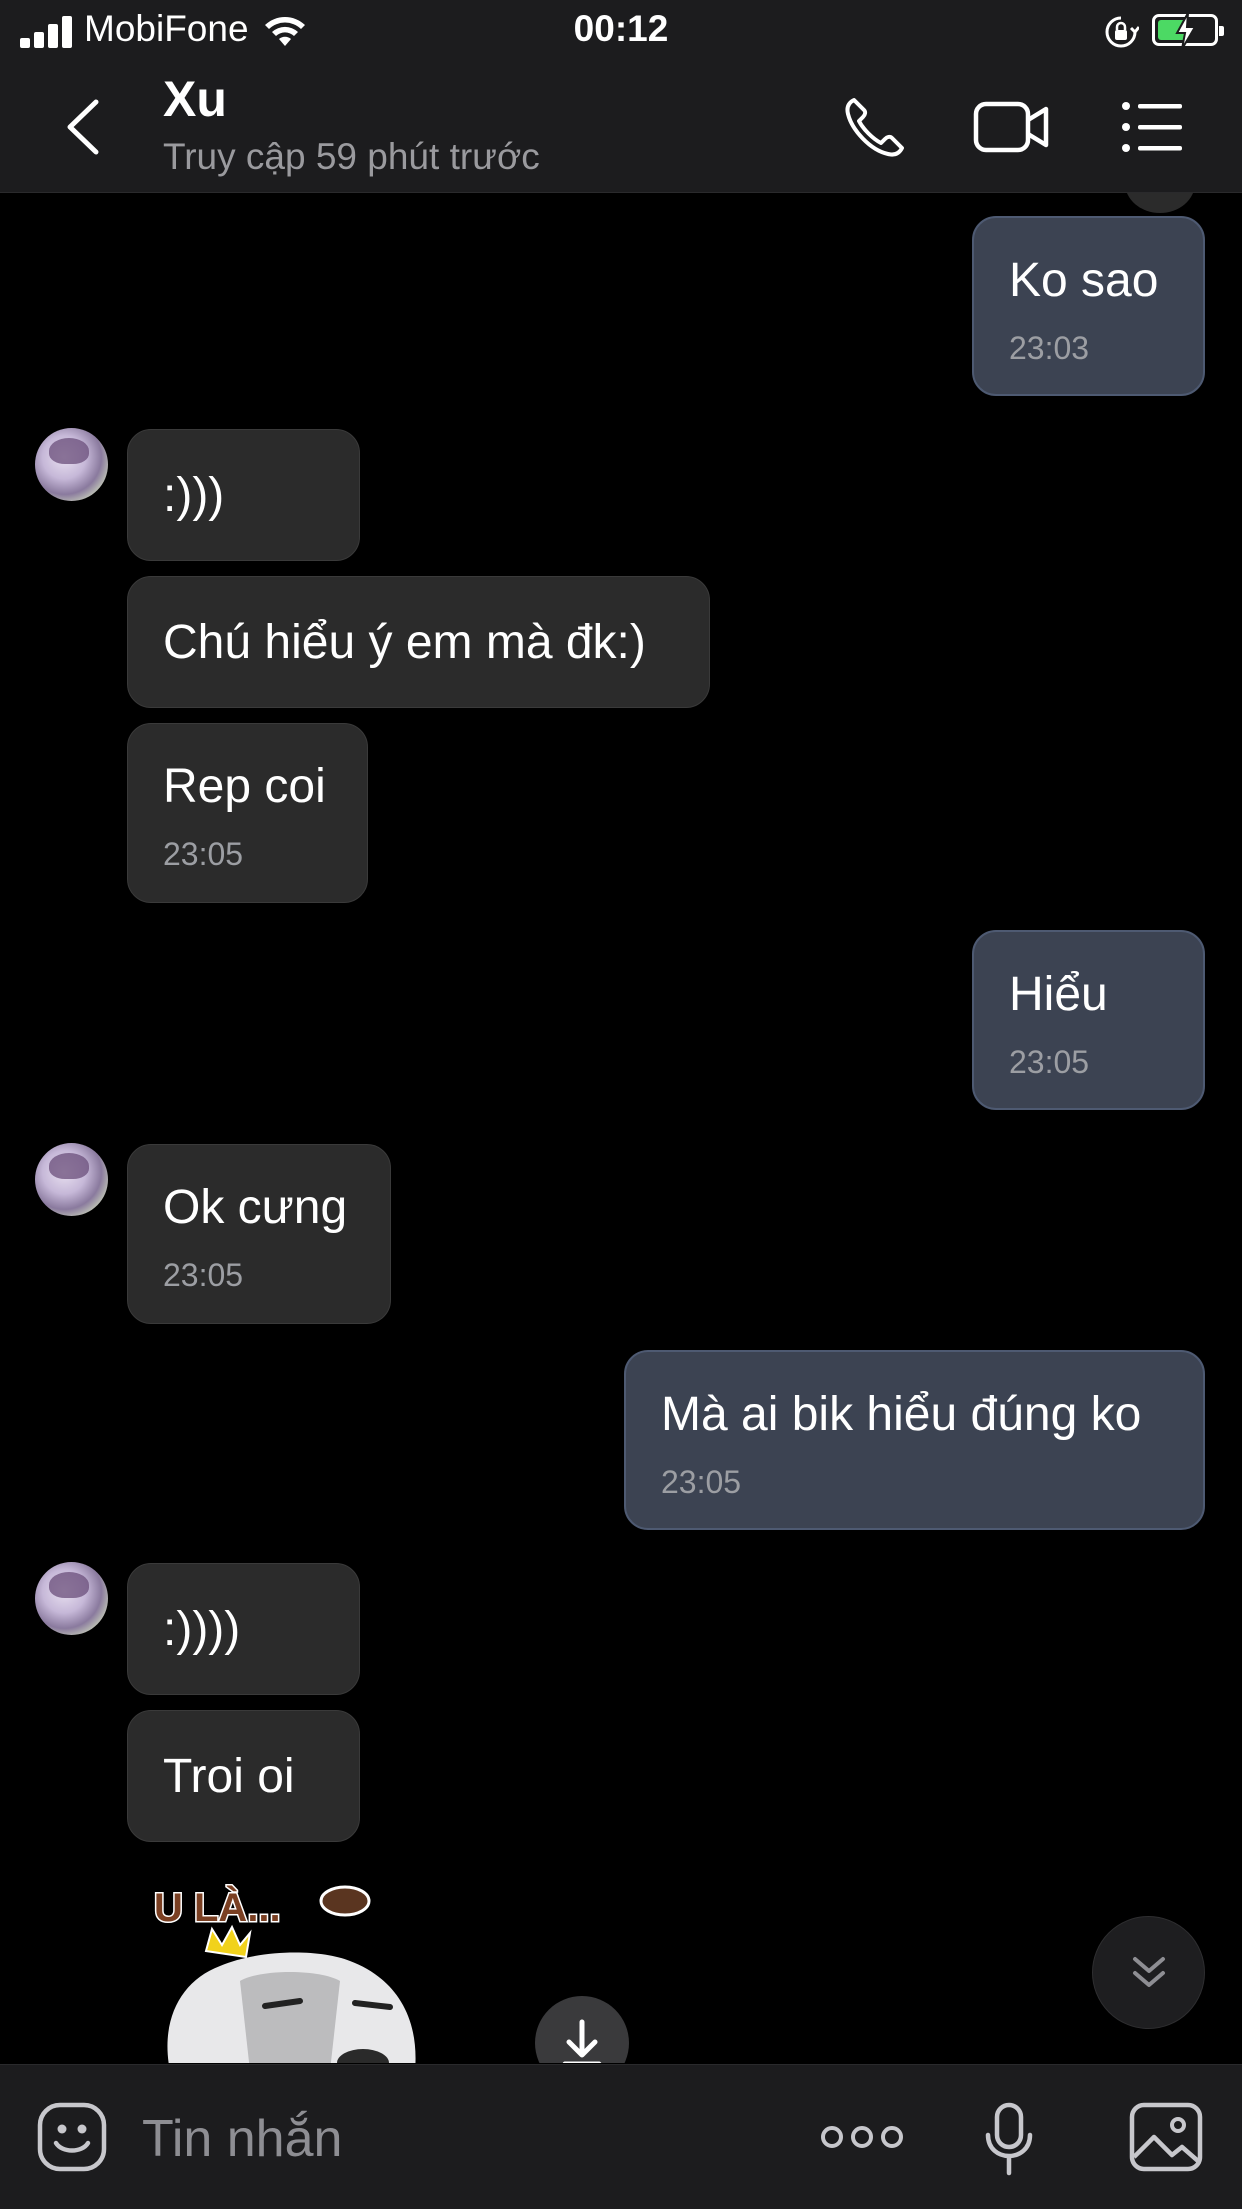 This screenshot has height=2209, width=1242. I want to click on message-input, so click(442, 2139).